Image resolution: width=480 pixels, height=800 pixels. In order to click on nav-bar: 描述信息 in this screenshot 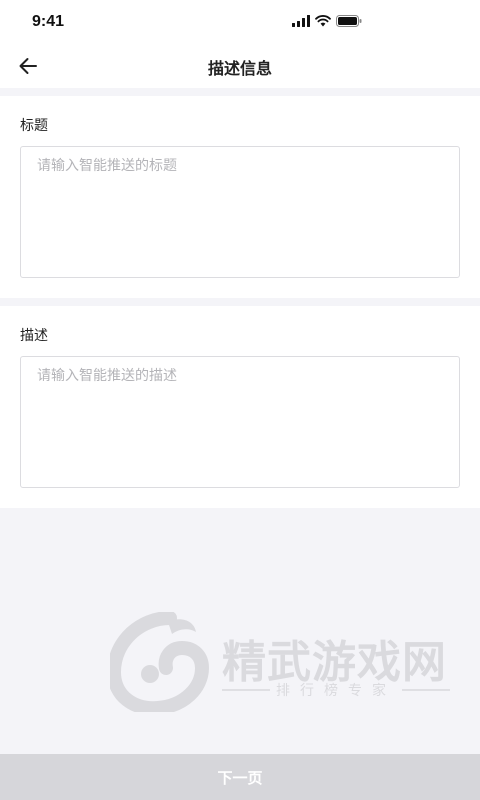, I will do `click(240, 66)`.